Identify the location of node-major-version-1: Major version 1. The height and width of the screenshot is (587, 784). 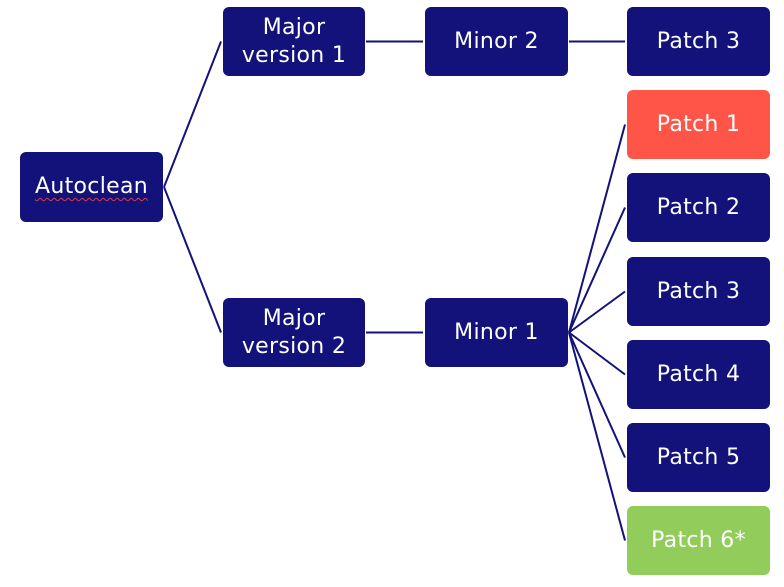
(294, 41).